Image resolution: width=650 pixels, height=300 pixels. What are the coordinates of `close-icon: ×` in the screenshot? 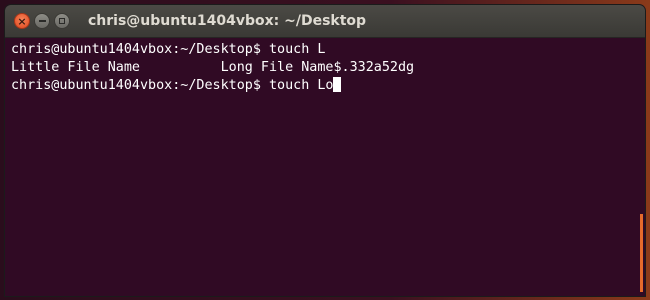 It's located at (22, 21).